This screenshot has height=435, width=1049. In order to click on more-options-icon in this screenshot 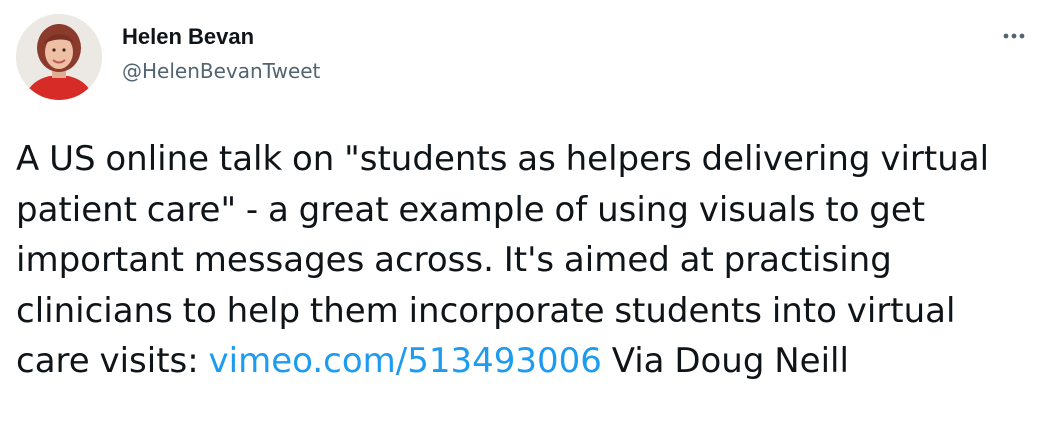, I will do `click(1014, 36)`.